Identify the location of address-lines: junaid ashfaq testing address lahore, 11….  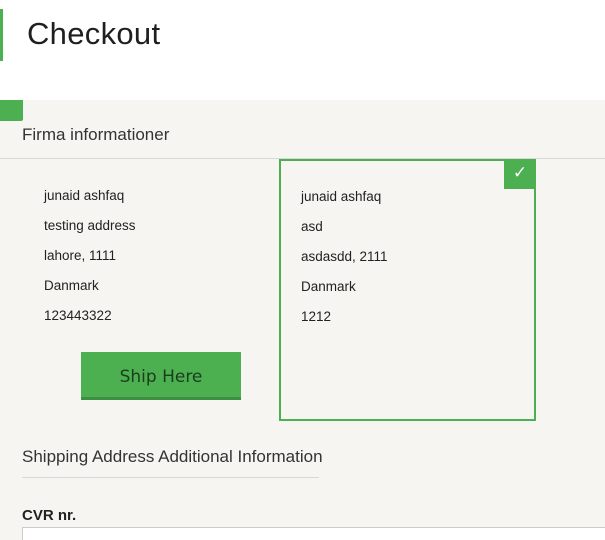
(90, 256).